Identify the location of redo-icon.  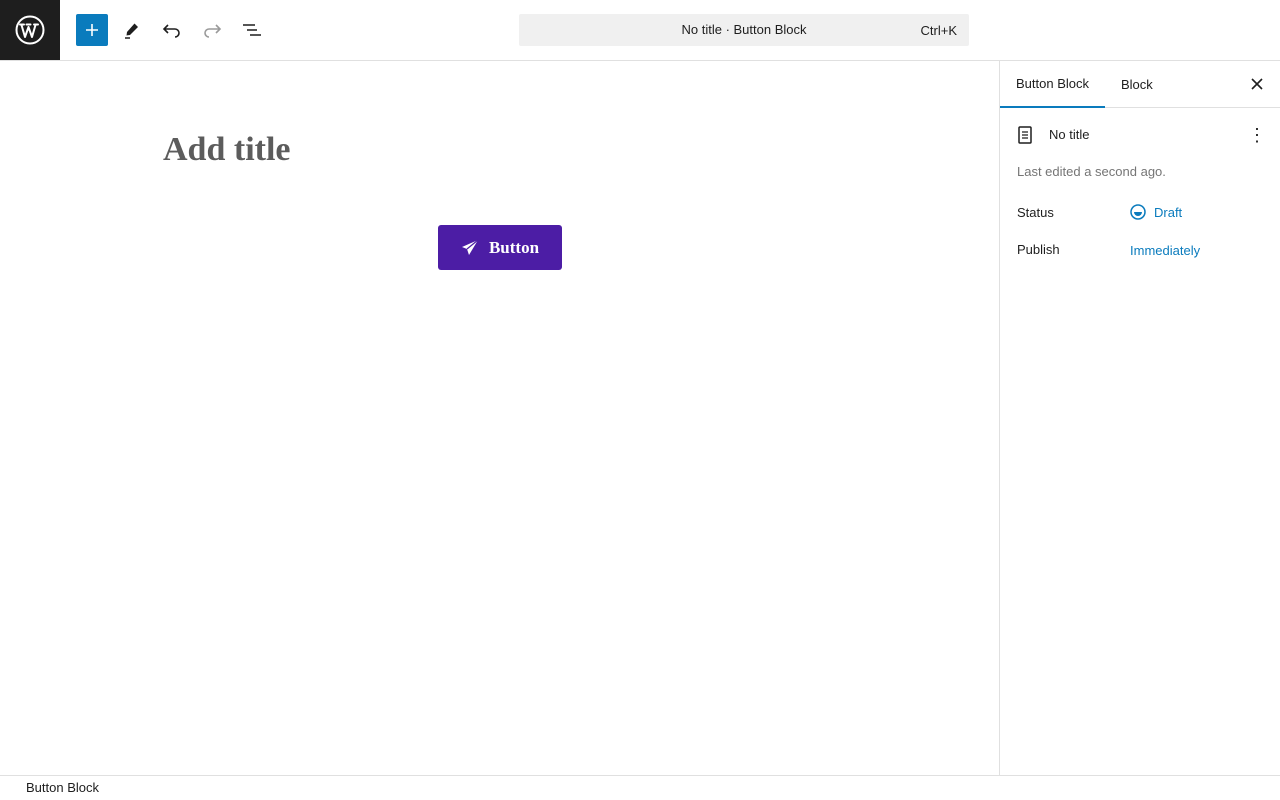
(213, 31).